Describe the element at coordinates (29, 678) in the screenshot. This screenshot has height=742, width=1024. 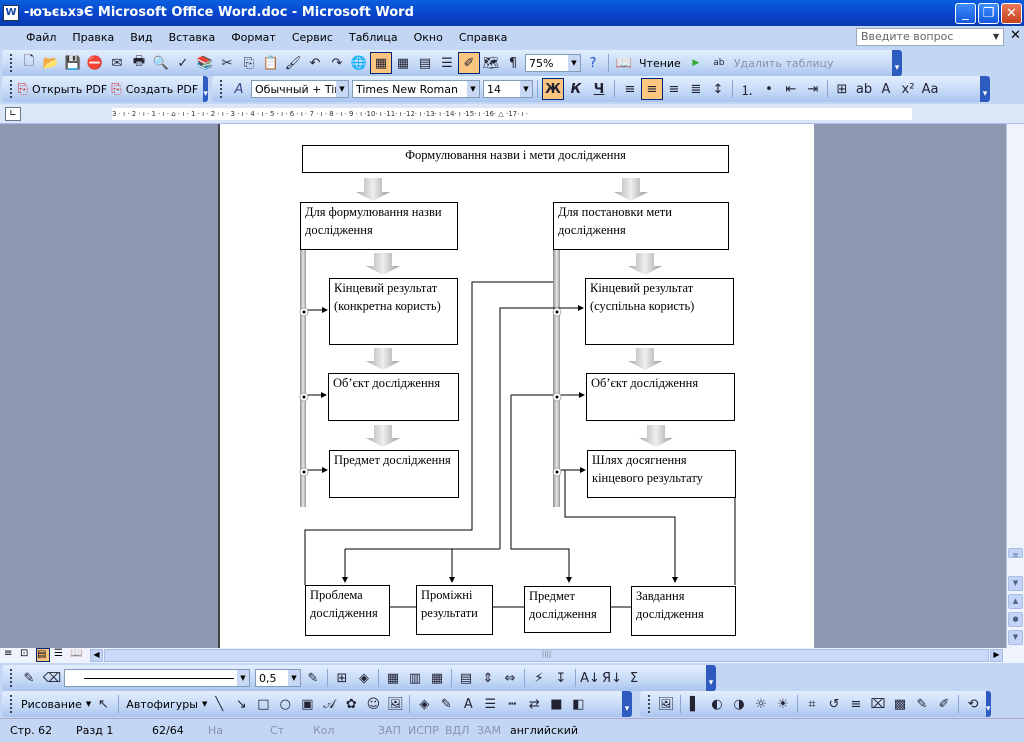
I see `draw-table-icon: ✎` at that location.